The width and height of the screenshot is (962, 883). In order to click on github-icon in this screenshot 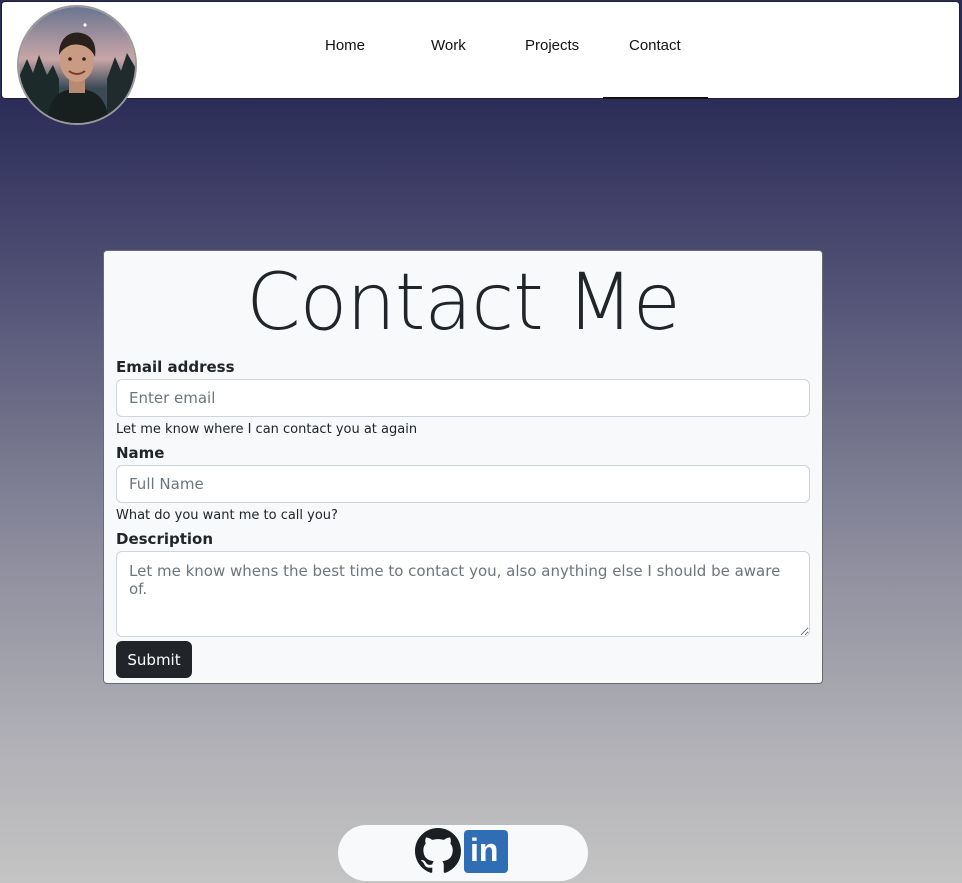, I will do `click(438, 851)`.